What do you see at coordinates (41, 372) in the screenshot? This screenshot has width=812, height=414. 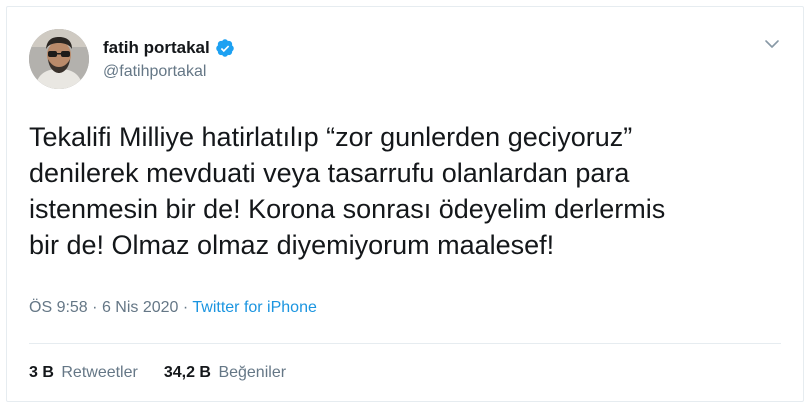 I see `retweets-count: 3 B` at bounding box center [41, 372].